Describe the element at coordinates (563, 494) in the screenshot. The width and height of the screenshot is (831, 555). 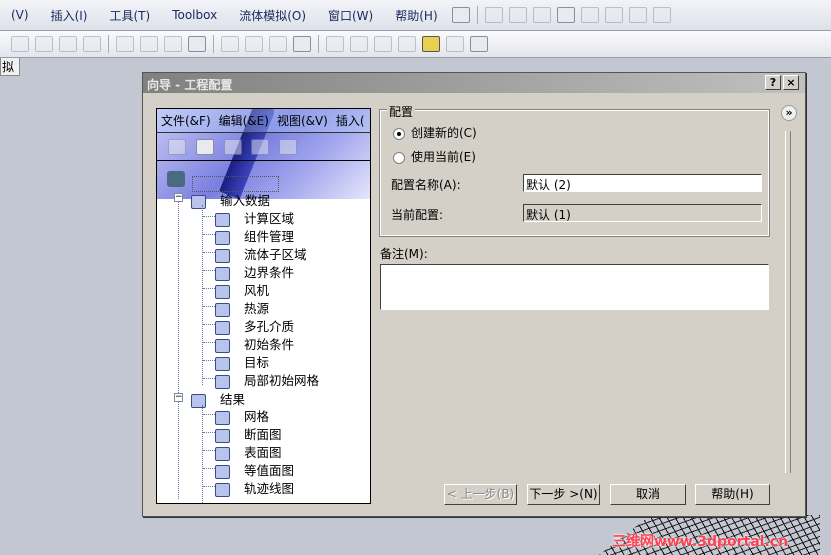
I see `next-button: 下一步 >(N)` at that location.